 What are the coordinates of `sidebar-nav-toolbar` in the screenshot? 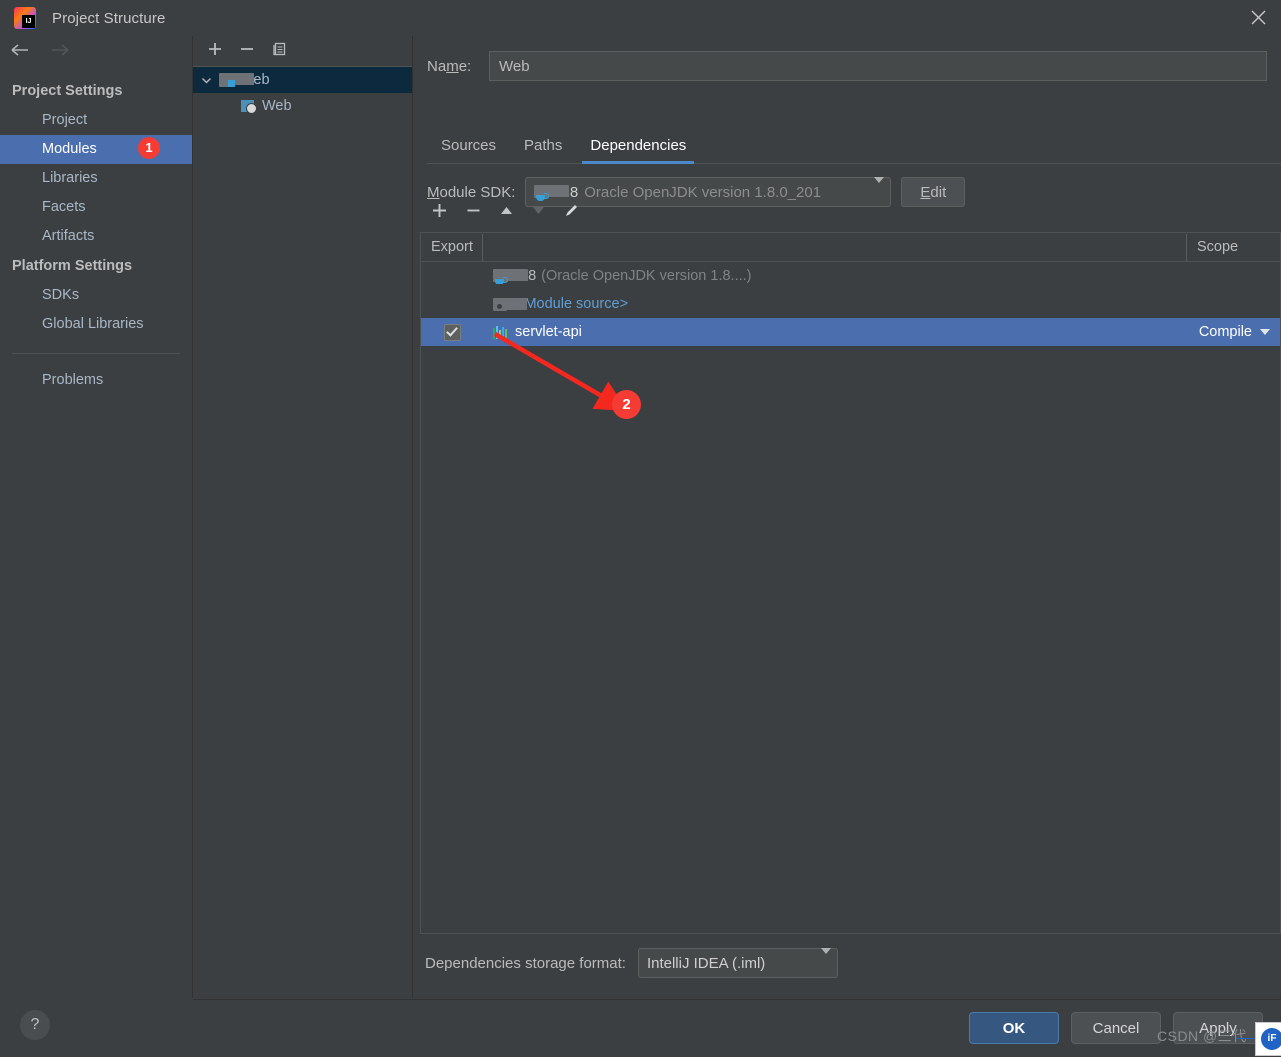 It's located at (96, 52).